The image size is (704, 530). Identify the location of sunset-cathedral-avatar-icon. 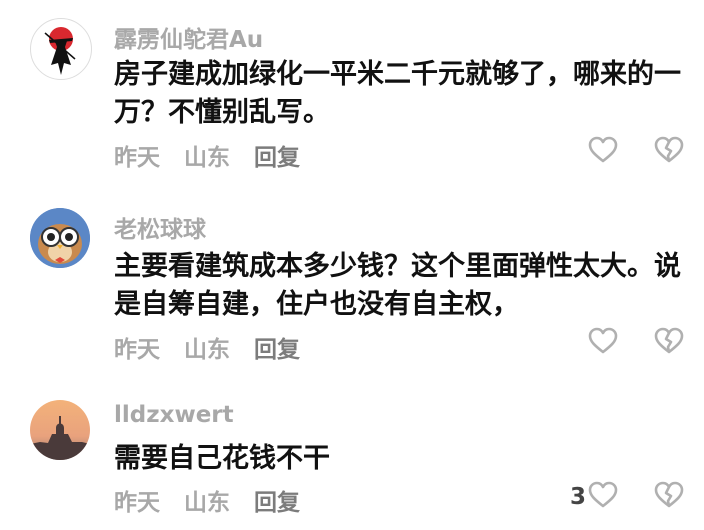
(60, 430).